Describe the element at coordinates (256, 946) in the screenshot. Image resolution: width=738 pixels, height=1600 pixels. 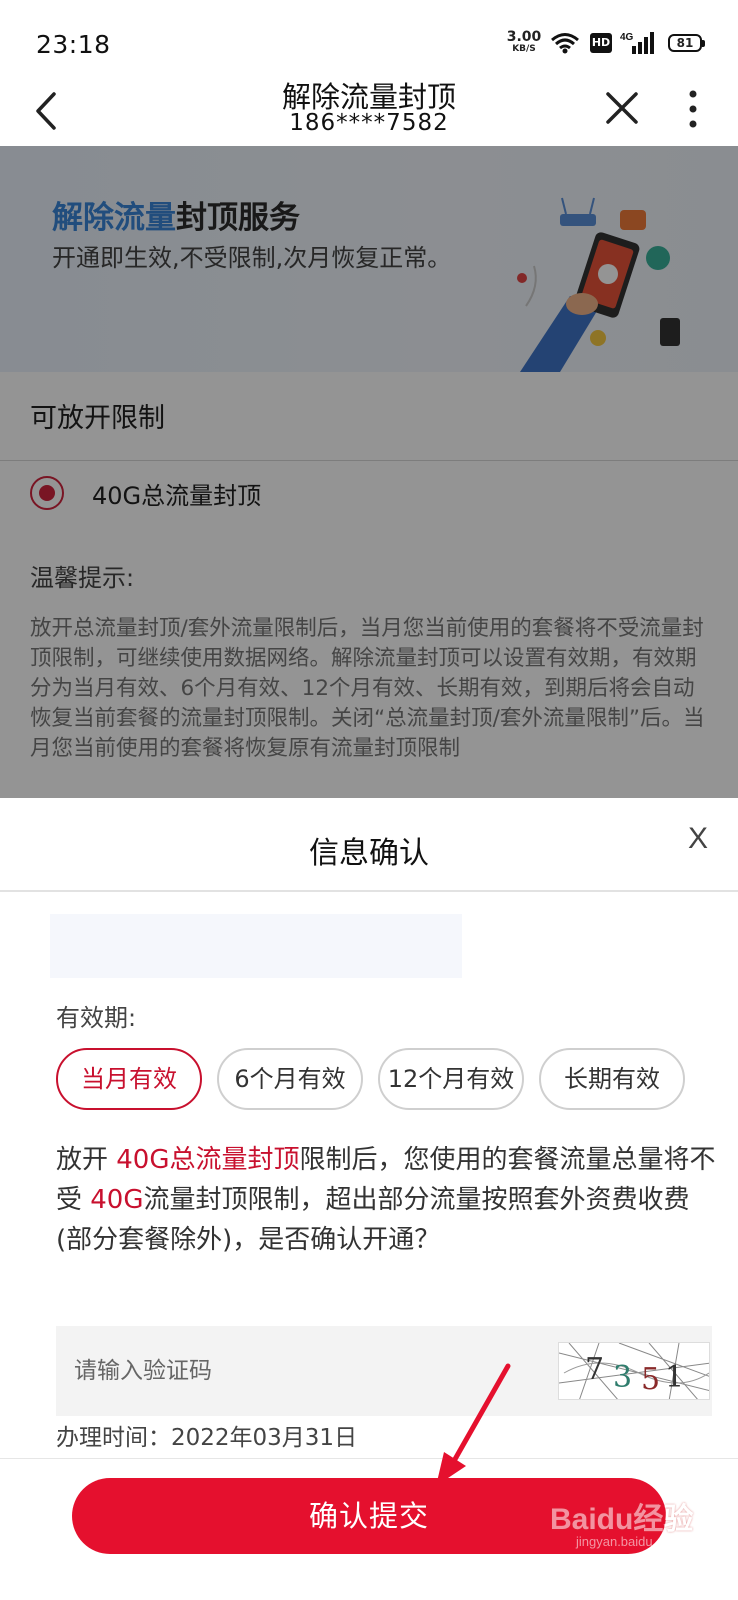
I see `info-placeholder` at that location.